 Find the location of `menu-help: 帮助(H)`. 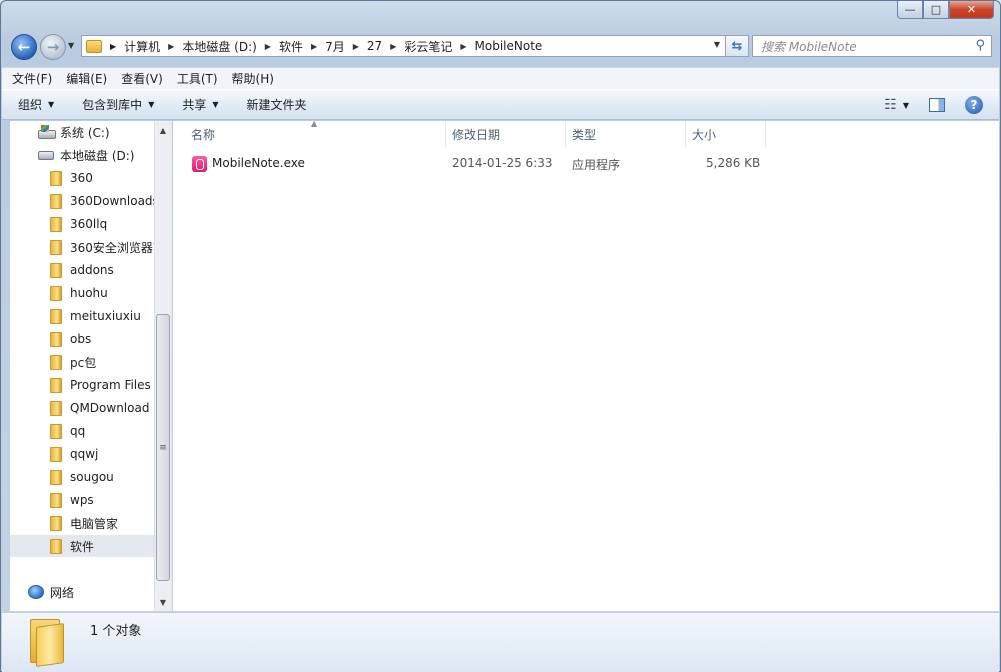

menu-help: 帮助(H) is located at coordinates (253, 78).